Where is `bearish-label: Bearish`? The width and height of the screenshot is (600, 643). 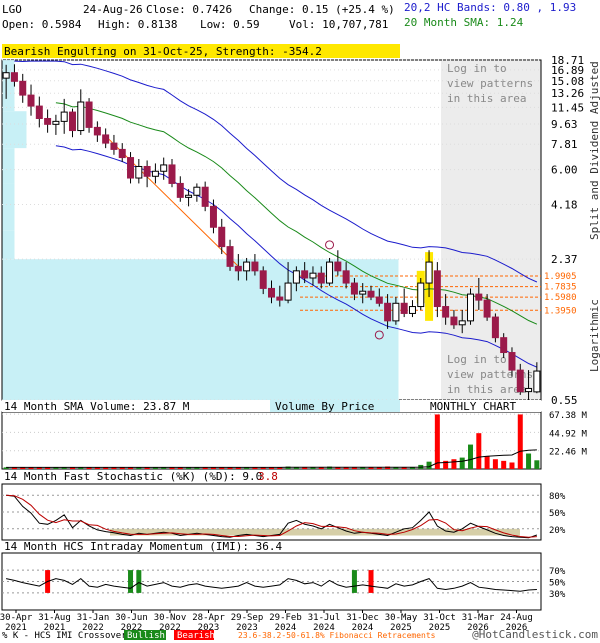
bearish-label: Bearish is located at coordinates (196, 635).